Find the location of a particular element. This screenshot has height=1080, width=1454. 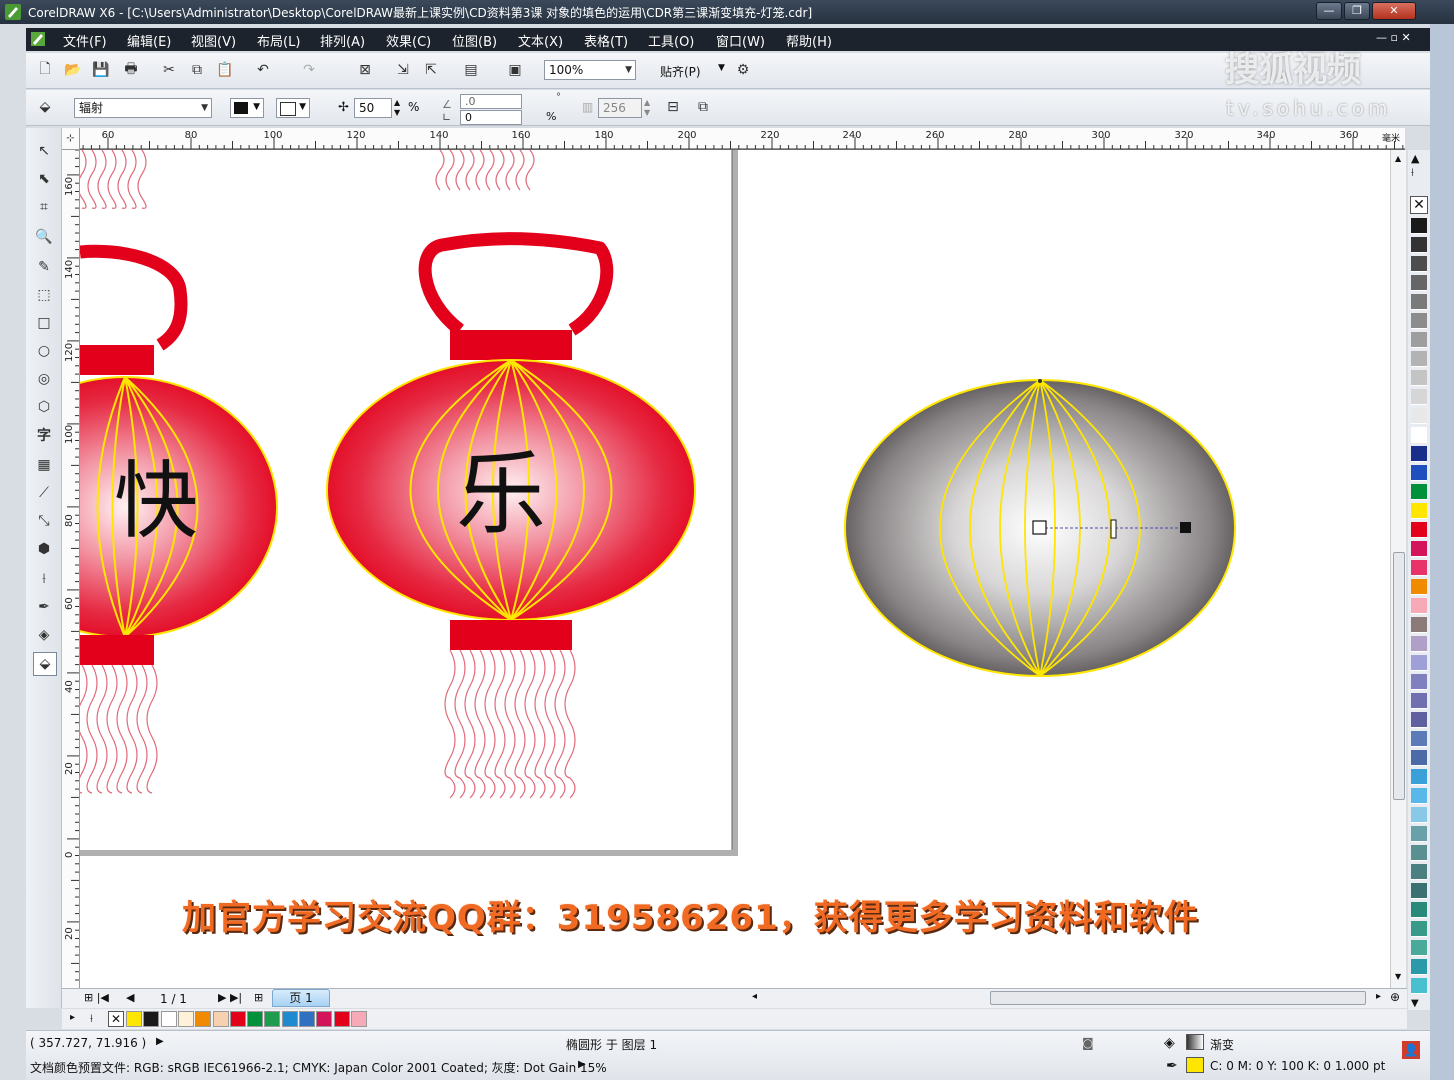

zoom-tool-icon: 🔍 is located at coordinates (44, 237).